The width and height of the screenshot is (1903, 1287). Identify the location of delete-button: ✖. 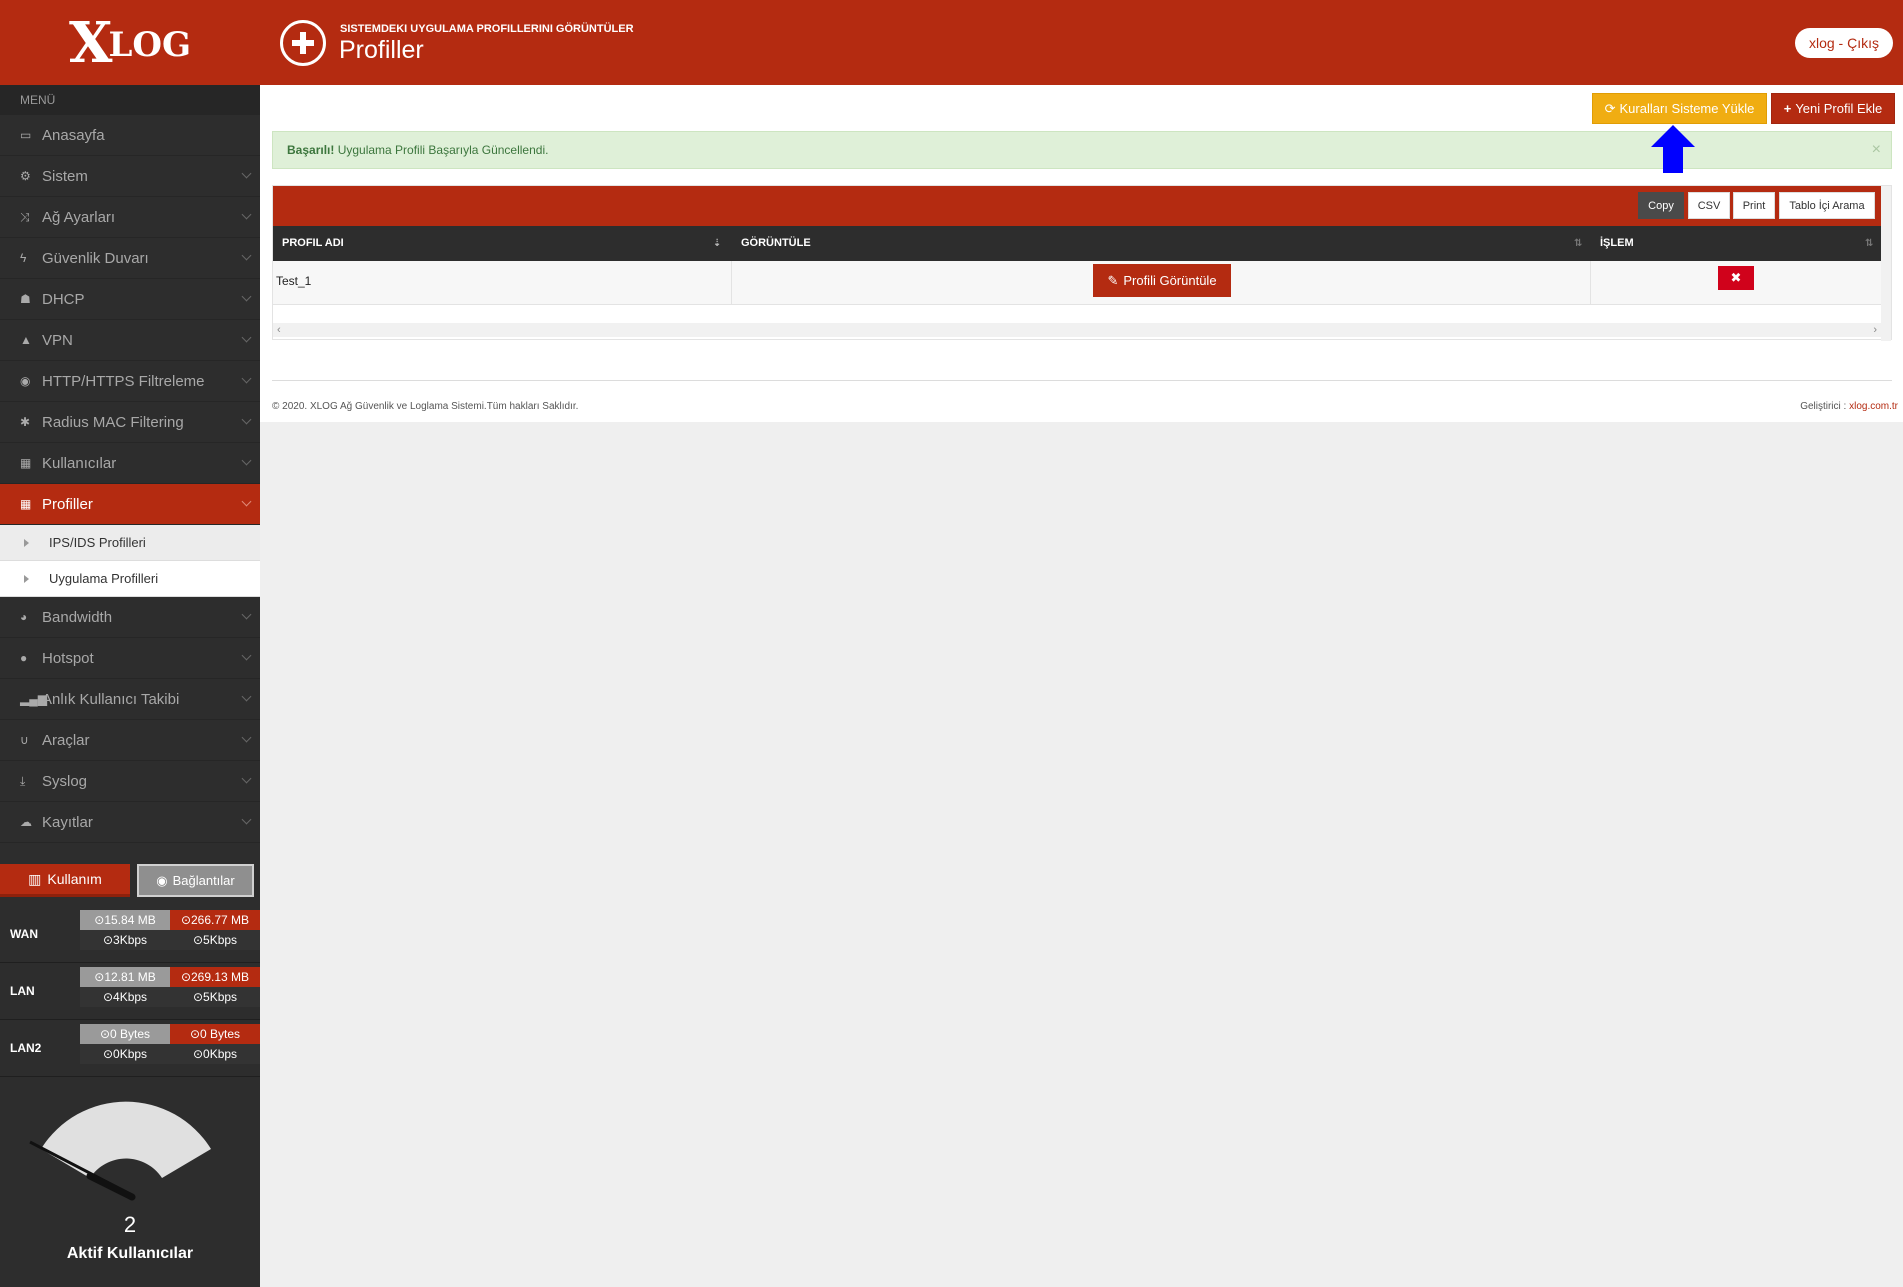
(1736, 278).